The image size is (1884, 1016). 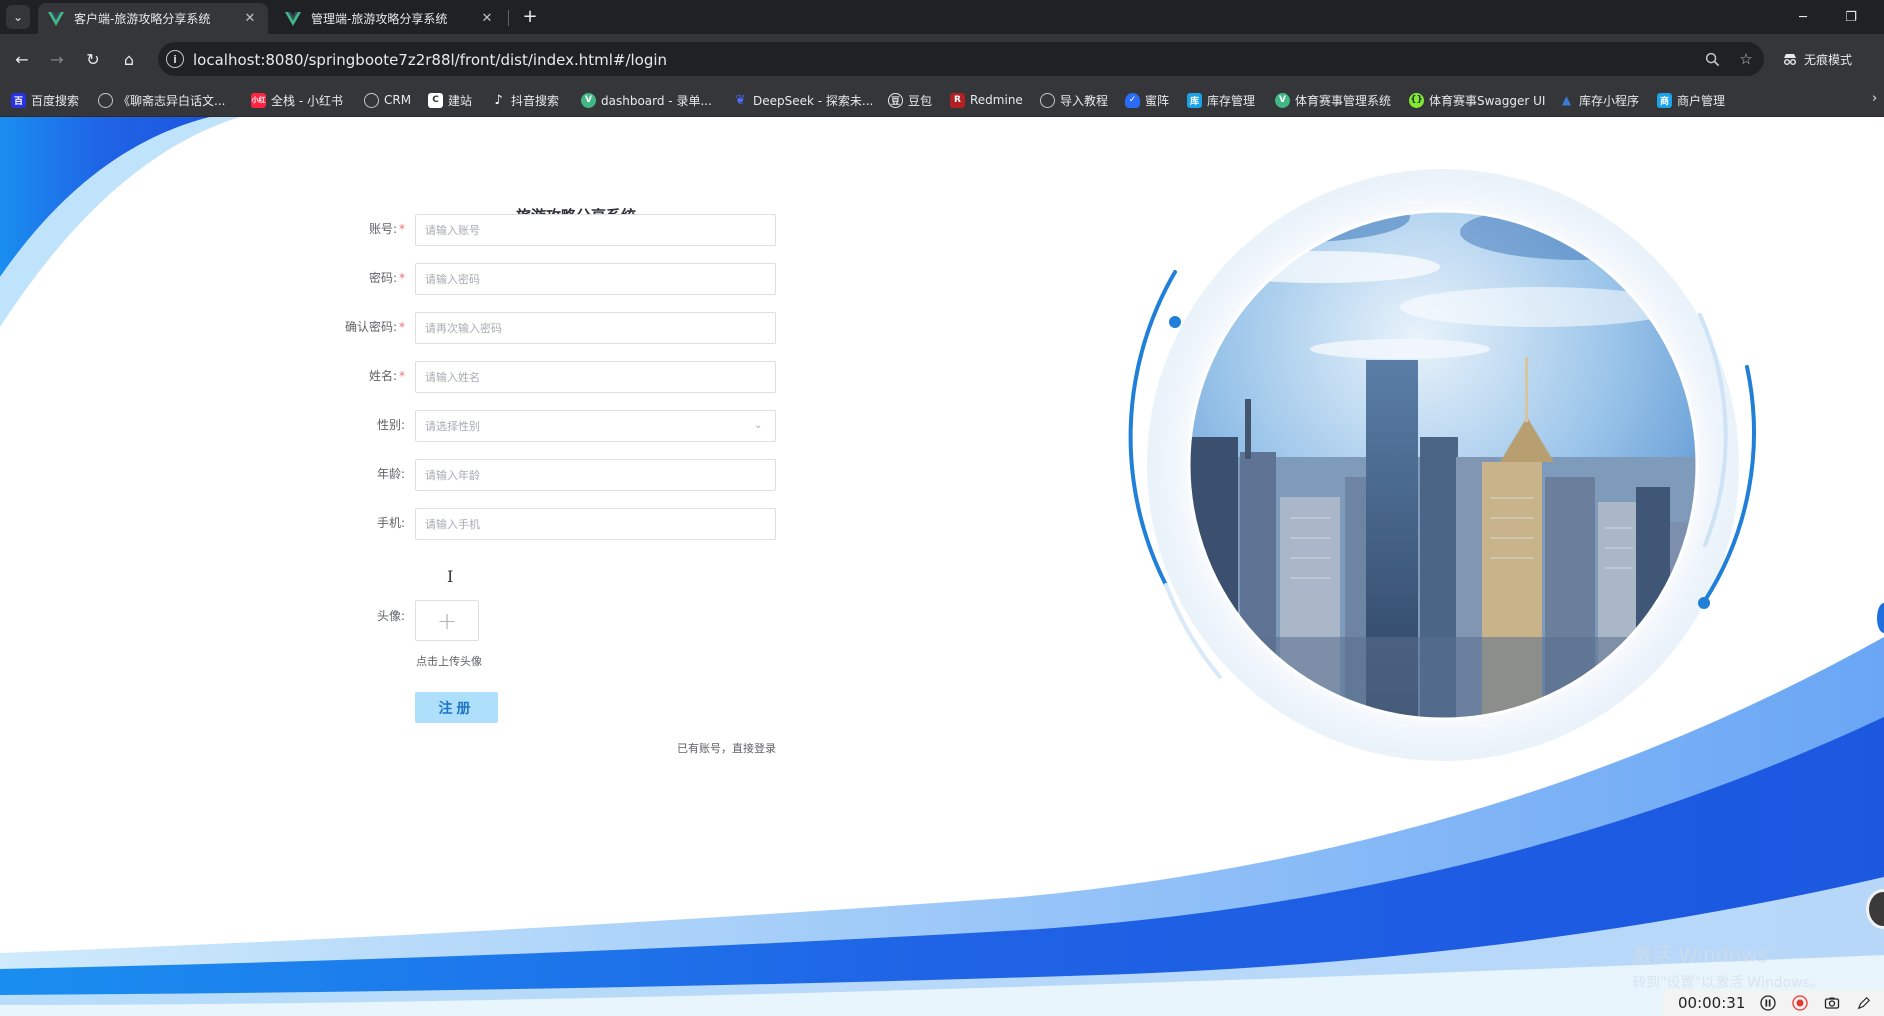 I want to click on restore-button: ❐, so click(x=1851, y=17).